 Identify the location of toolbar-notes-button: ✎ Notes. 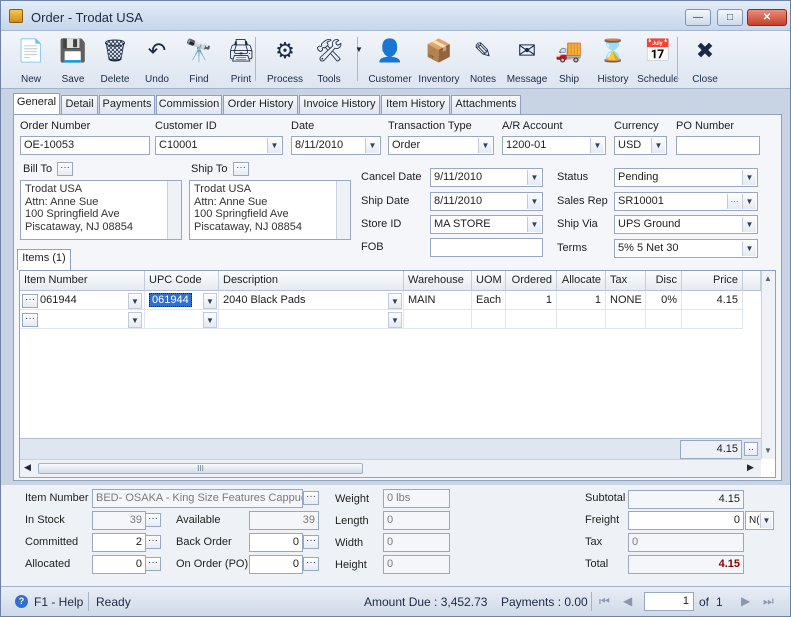
(483, 60).